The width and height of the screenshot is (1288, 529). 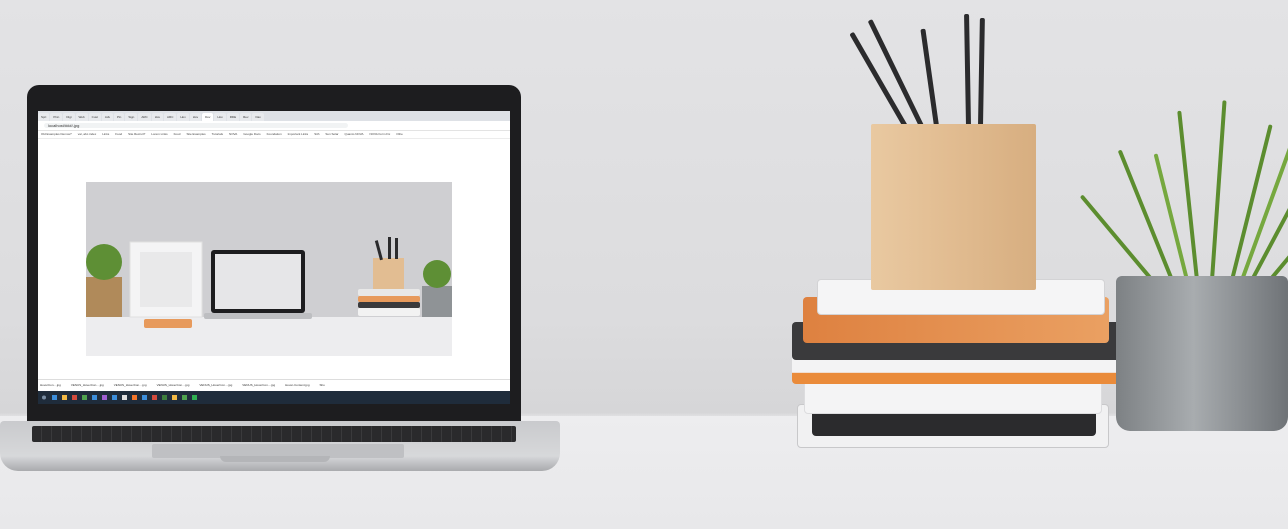 What do you see at coordinates (297, 385) in the screenshot?
I see `download-item: Hover-Content.jpg` at bounding box center [297, 385].